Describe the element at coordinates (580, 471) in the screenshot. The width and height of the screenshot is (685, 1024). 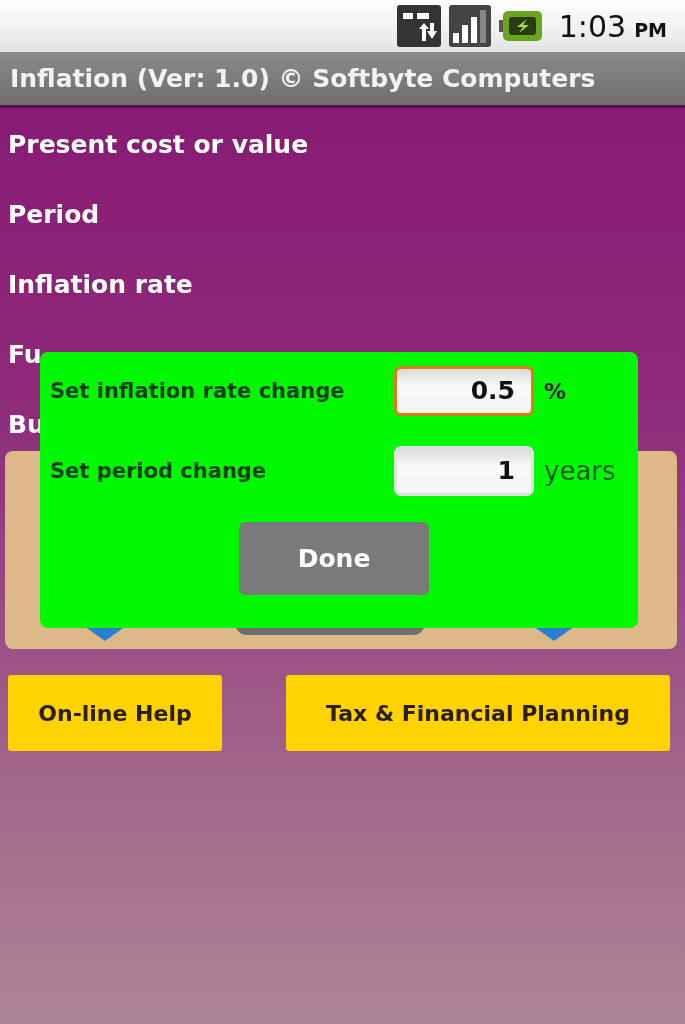
I see `unit-label: years` at that location.